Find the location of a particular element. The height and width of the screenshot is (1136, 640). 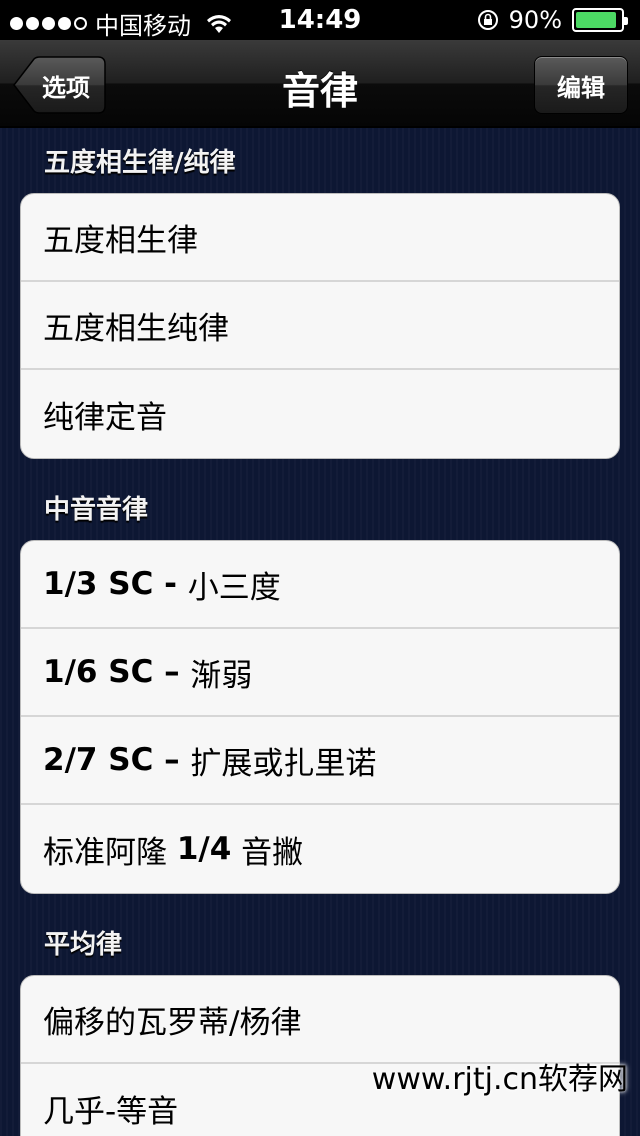

row-label: 1/4 is located at coordinates (204, 849).